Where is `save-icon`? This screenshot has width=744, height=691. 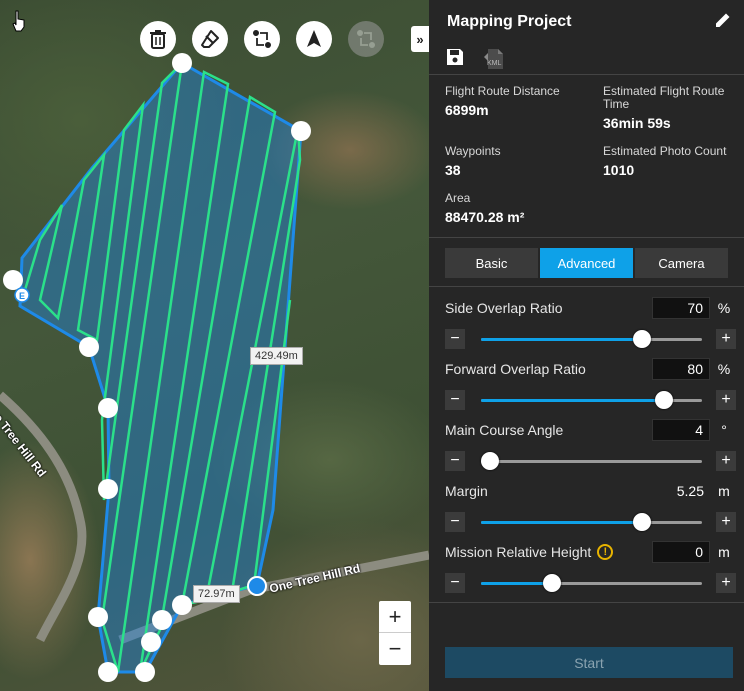
save-icon is located at coordinates (455, 56).